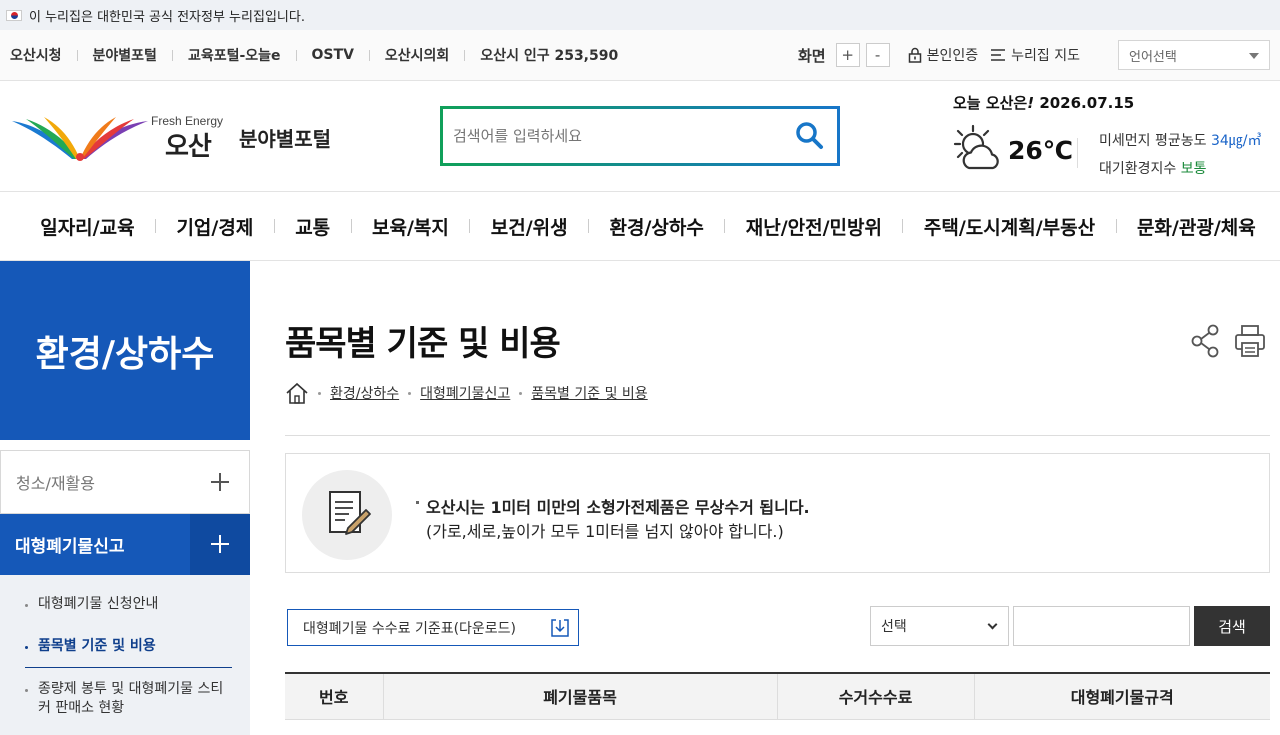  What do you see at coordinates (188, 147) in the screenshot?
I see `logo-city-name: 오산` at bounding box center [188, 147].